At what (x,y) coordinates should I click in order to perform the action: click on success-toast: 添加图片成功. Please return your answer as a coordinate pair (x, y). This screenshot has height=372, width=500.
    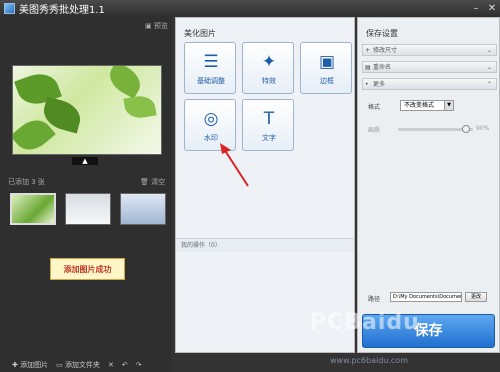
    Looking at the image, I should click on (87, 269).